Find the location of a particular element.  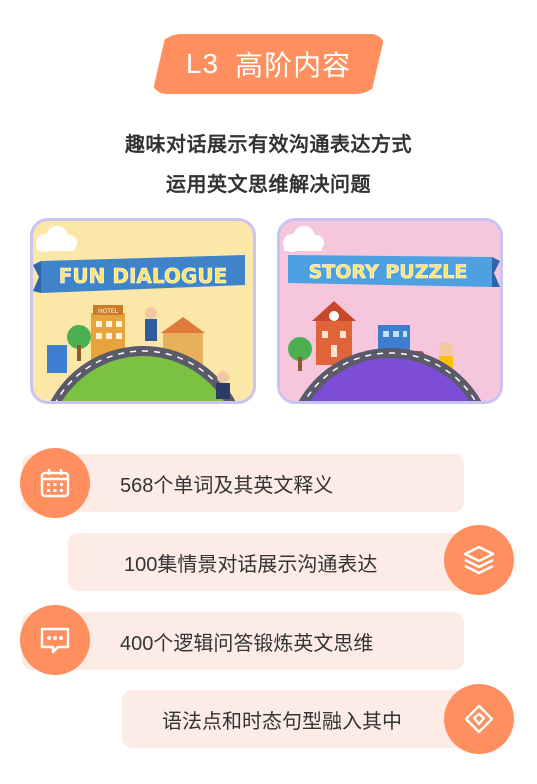

feature-text: 568个单词及其英文释义 is located at coordinates (227, 485).